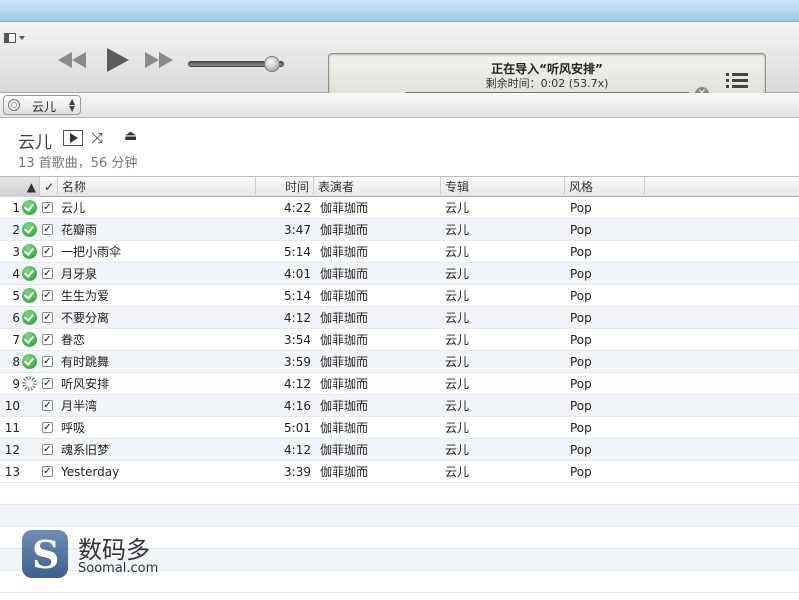 This screenshot has height=600, width=799. I want to click on table-row: 9 ✓ 听风安排 4:12 伽菲珈而 云儿 Pop, so click(399, 384).